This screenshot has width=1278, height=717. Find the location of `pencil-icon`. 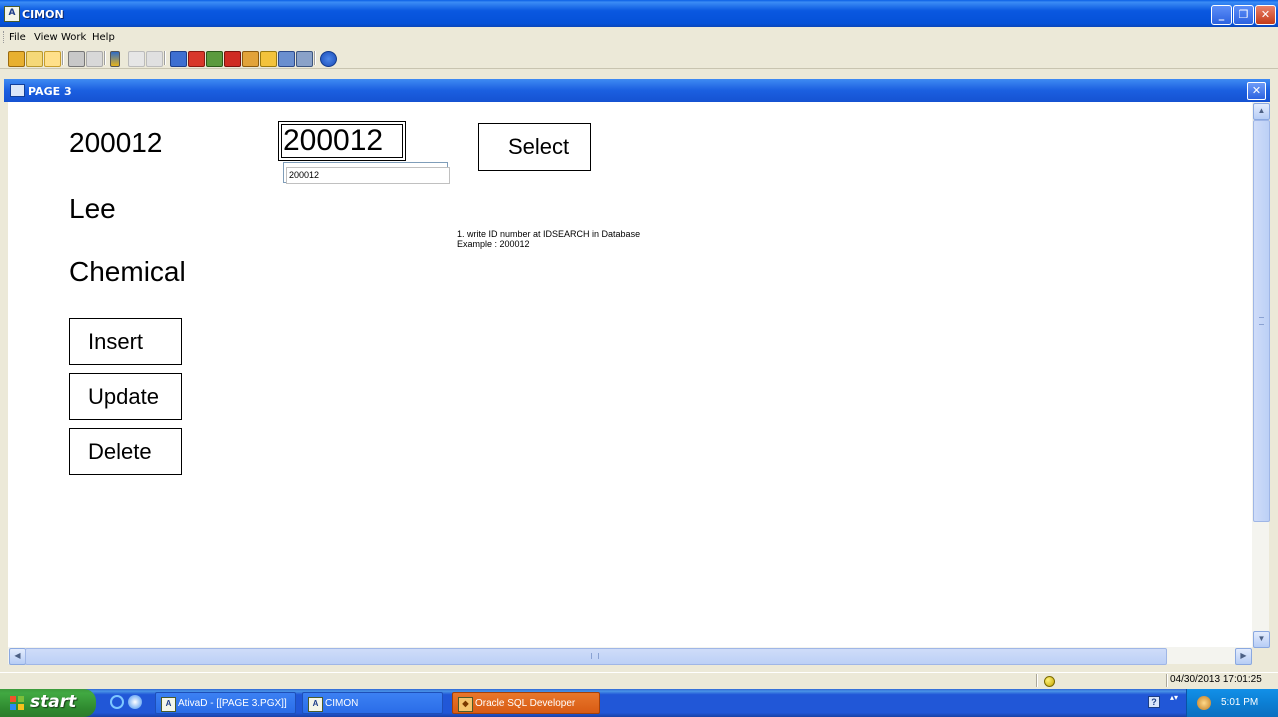

pencil-icon is located at coordinates (196, 59).